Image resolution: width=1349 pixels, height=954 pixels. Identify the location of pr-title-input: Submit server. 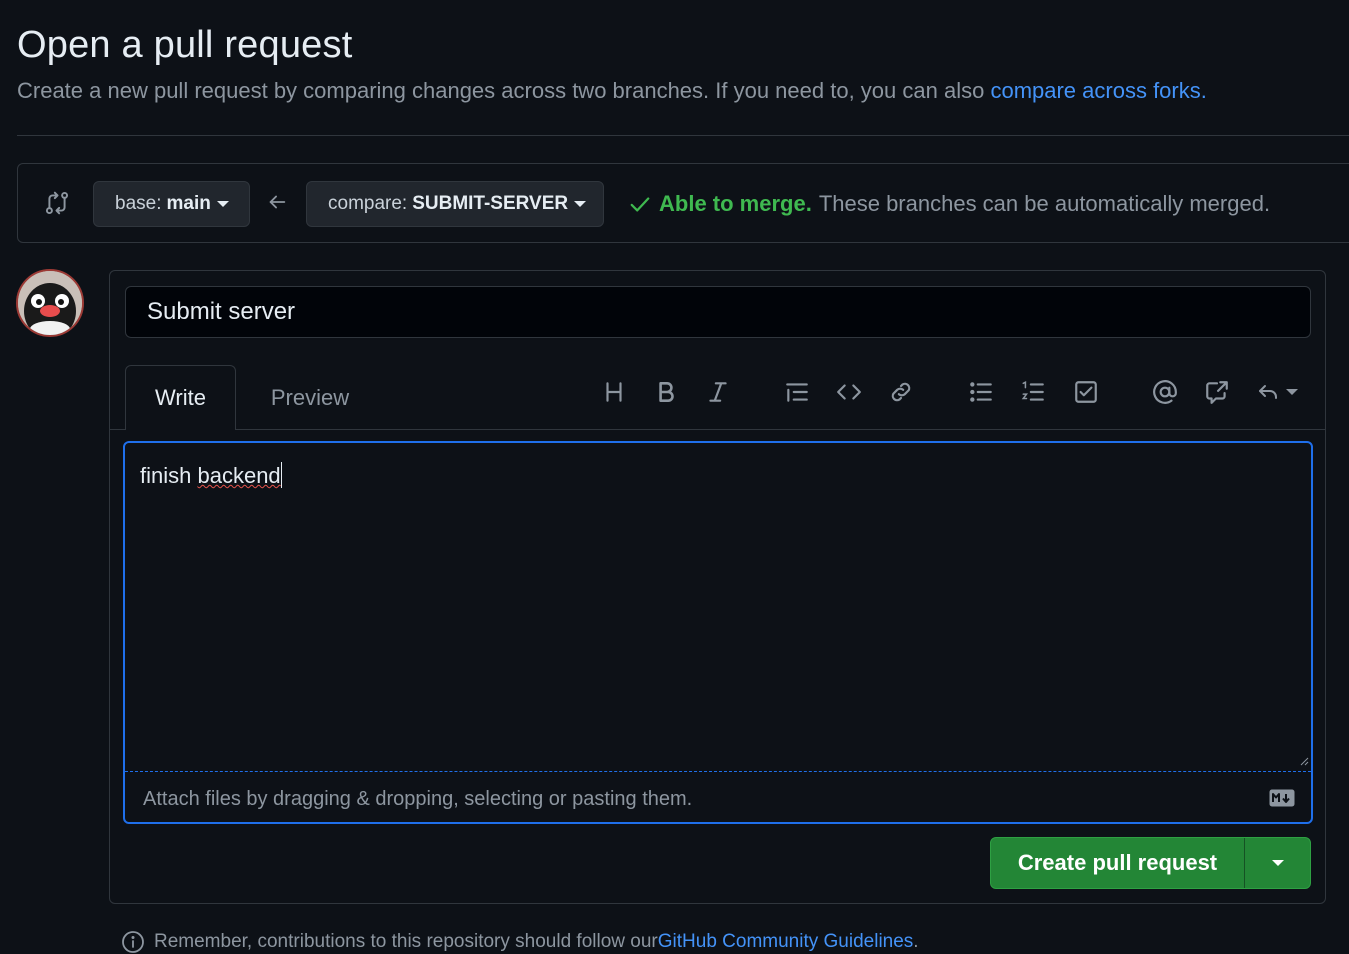
(718, 312).